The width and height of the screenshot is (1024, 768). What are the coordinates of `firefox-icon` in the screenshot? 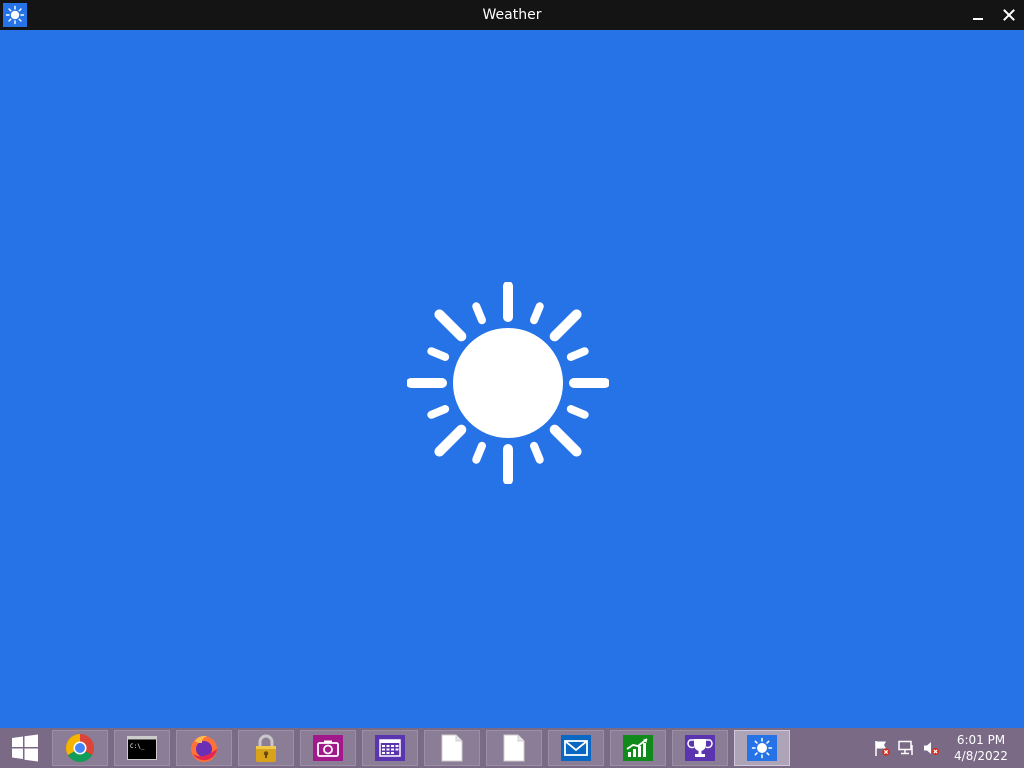 It's located at (204, 748).